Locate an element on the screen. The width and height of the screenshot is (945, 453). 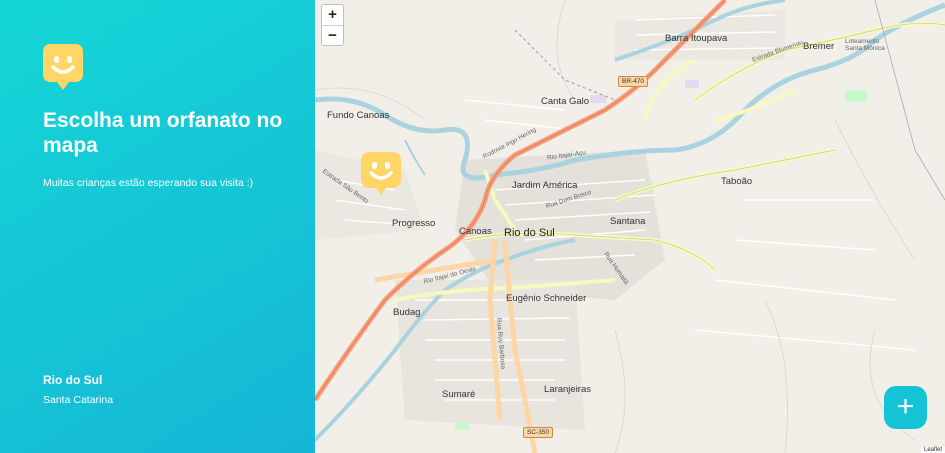
map-label-canoas: Canoas is located at coordinates (475, 231).